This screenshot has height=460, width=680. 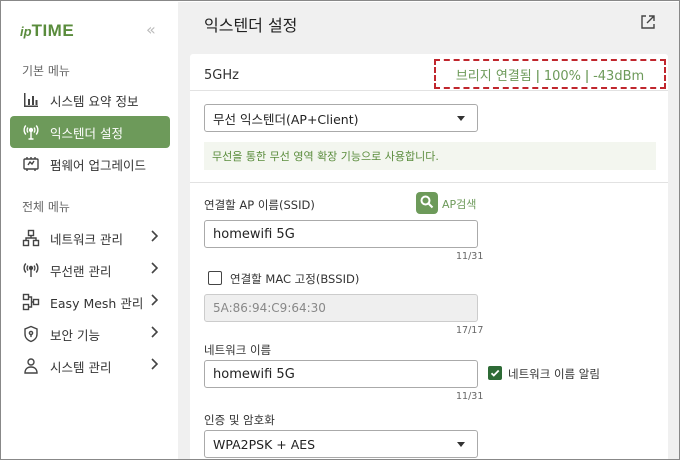 What do you see at coordinates (341, 234) in the screenshot?
I see `ssid-input: homewifi 5G` at bounding box center [341, 234].